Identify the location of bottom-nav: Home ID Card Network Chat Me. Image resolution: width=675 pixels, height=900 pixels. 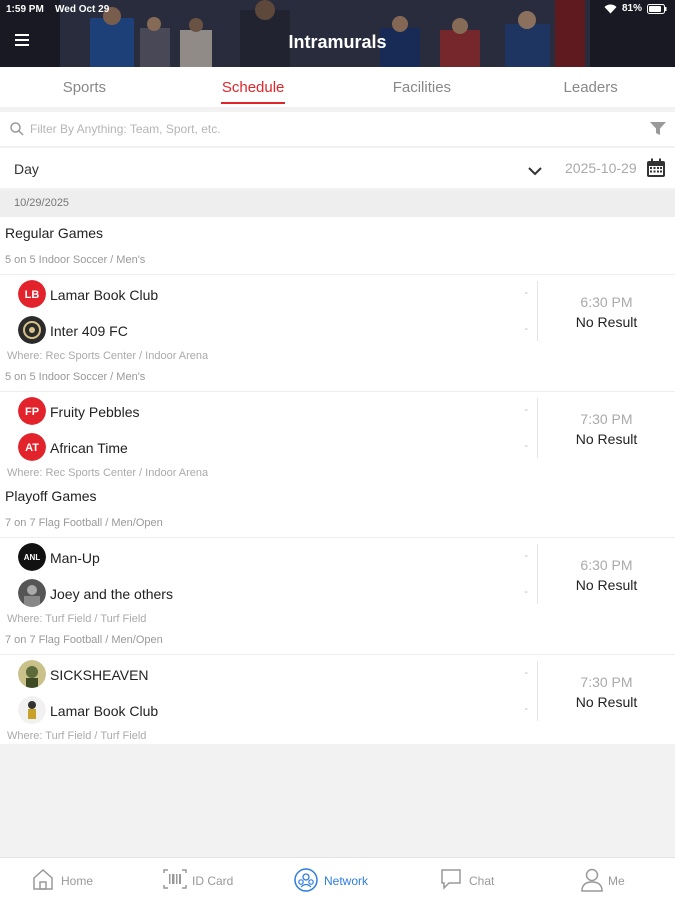
(337, 878).